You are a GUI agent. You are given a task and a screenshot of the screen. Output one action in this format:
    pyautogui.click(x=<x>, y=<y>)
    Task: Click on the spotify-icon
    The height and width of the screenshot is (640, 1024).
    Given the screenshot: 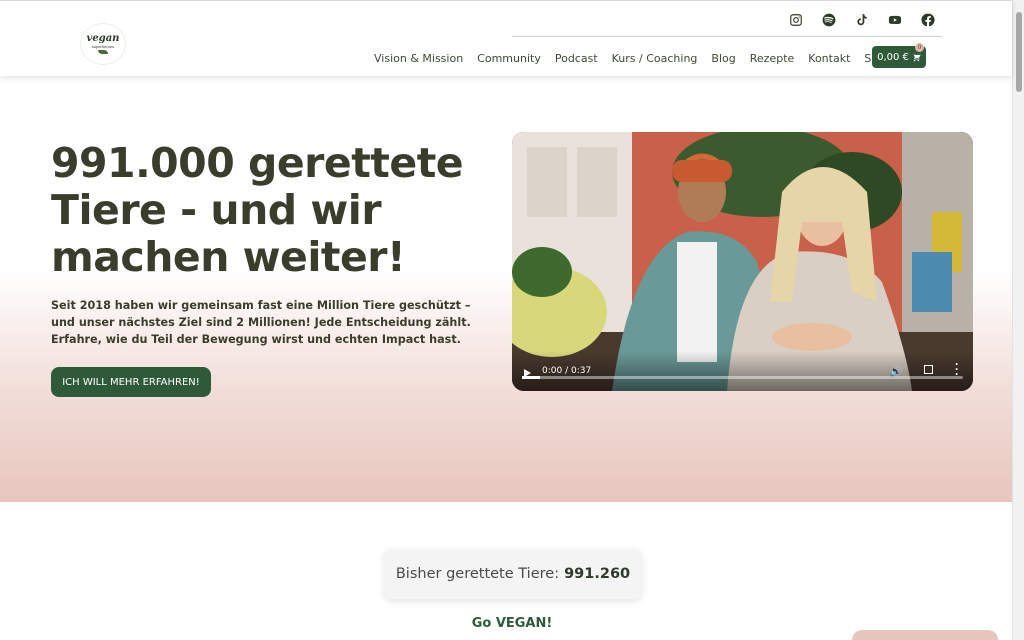 What is the action you would take?
    pyautogui.click(x=828, y=19)
    